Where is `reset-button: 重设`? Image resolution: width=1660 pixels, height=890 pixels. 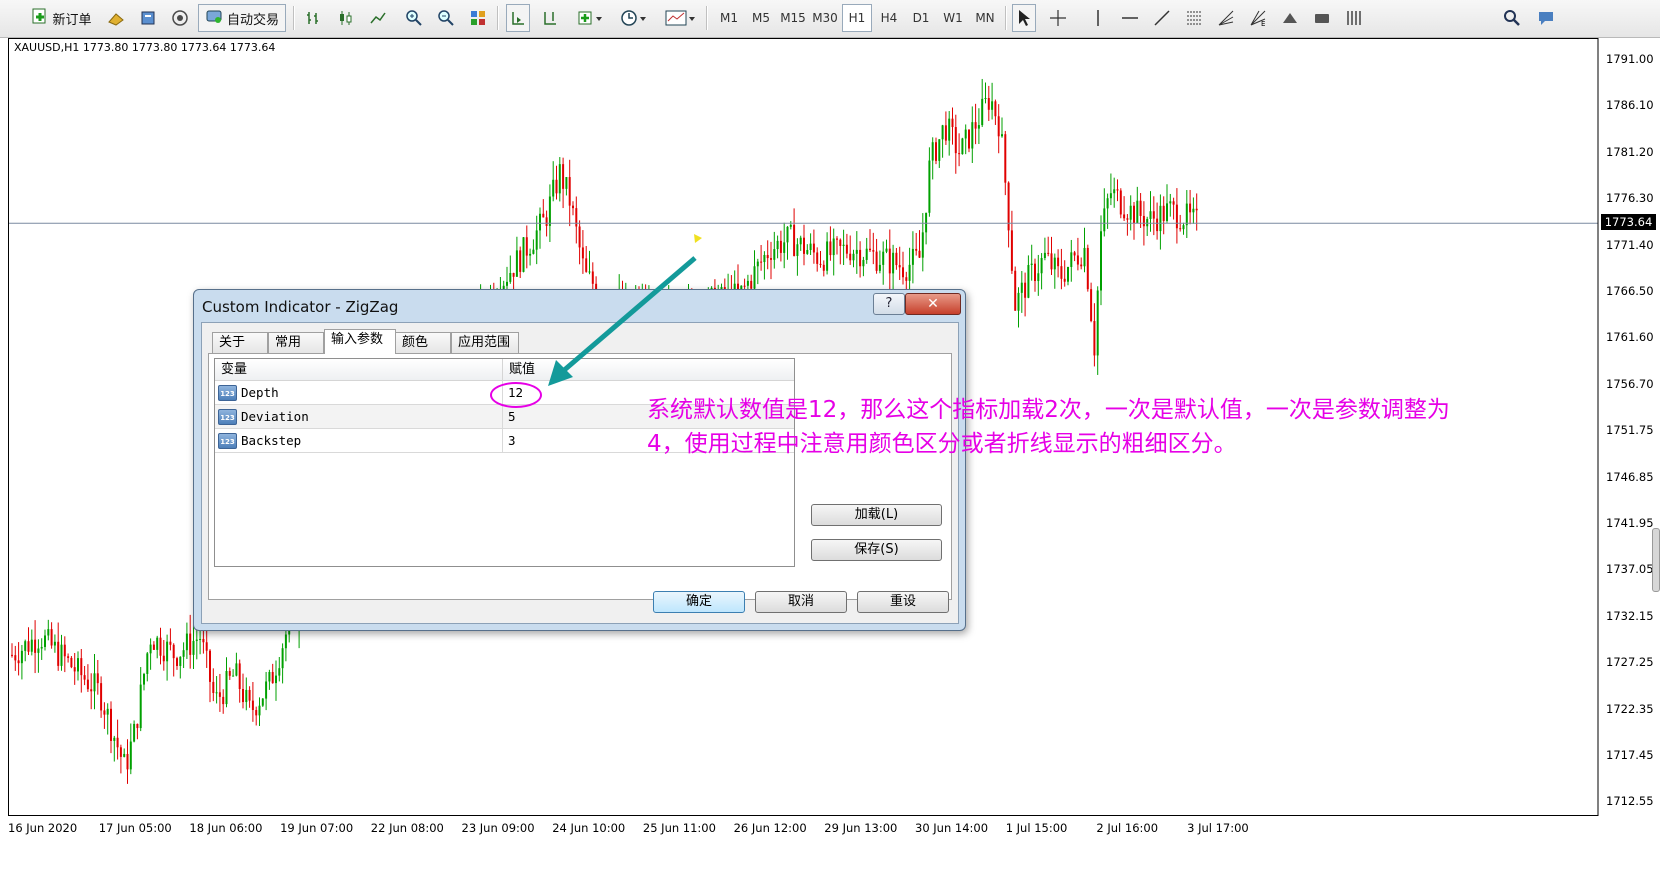 reset-button: 重设 is located at coordinates (903, 602).